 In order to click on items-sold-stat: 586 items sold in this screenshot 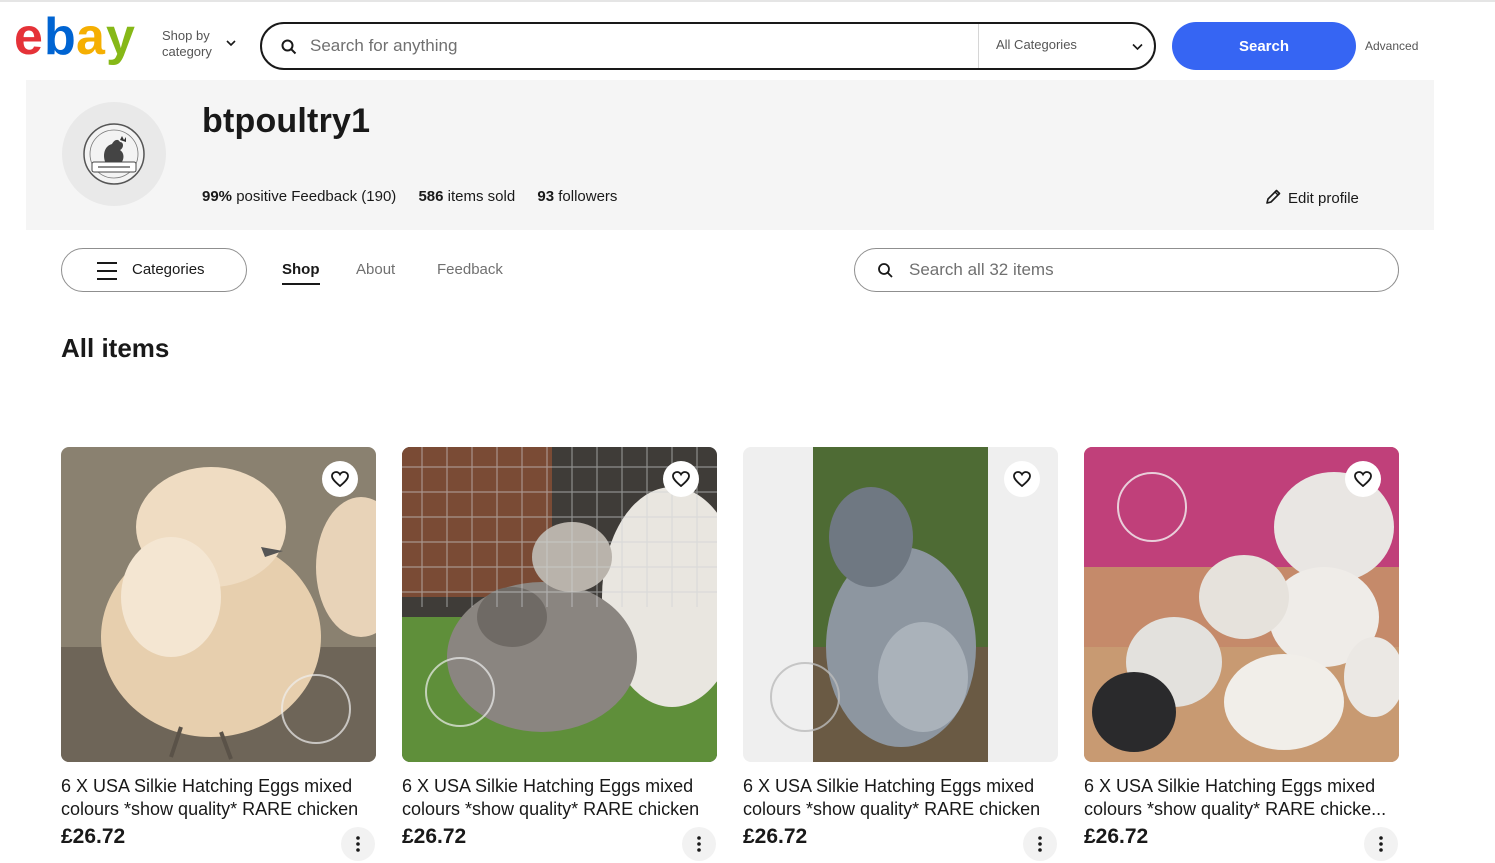, I will do `click(466, 196)`.